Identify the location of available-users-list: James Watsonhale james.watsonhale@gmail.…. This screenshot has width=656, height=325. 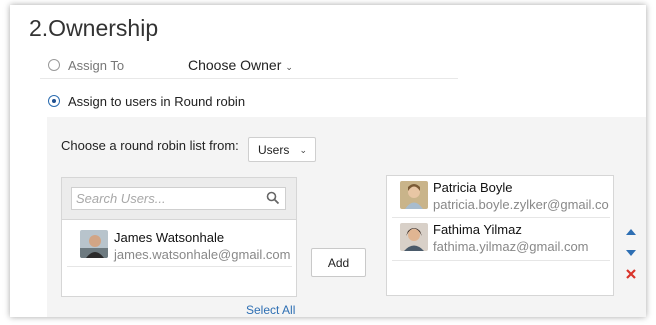
(179, 237).